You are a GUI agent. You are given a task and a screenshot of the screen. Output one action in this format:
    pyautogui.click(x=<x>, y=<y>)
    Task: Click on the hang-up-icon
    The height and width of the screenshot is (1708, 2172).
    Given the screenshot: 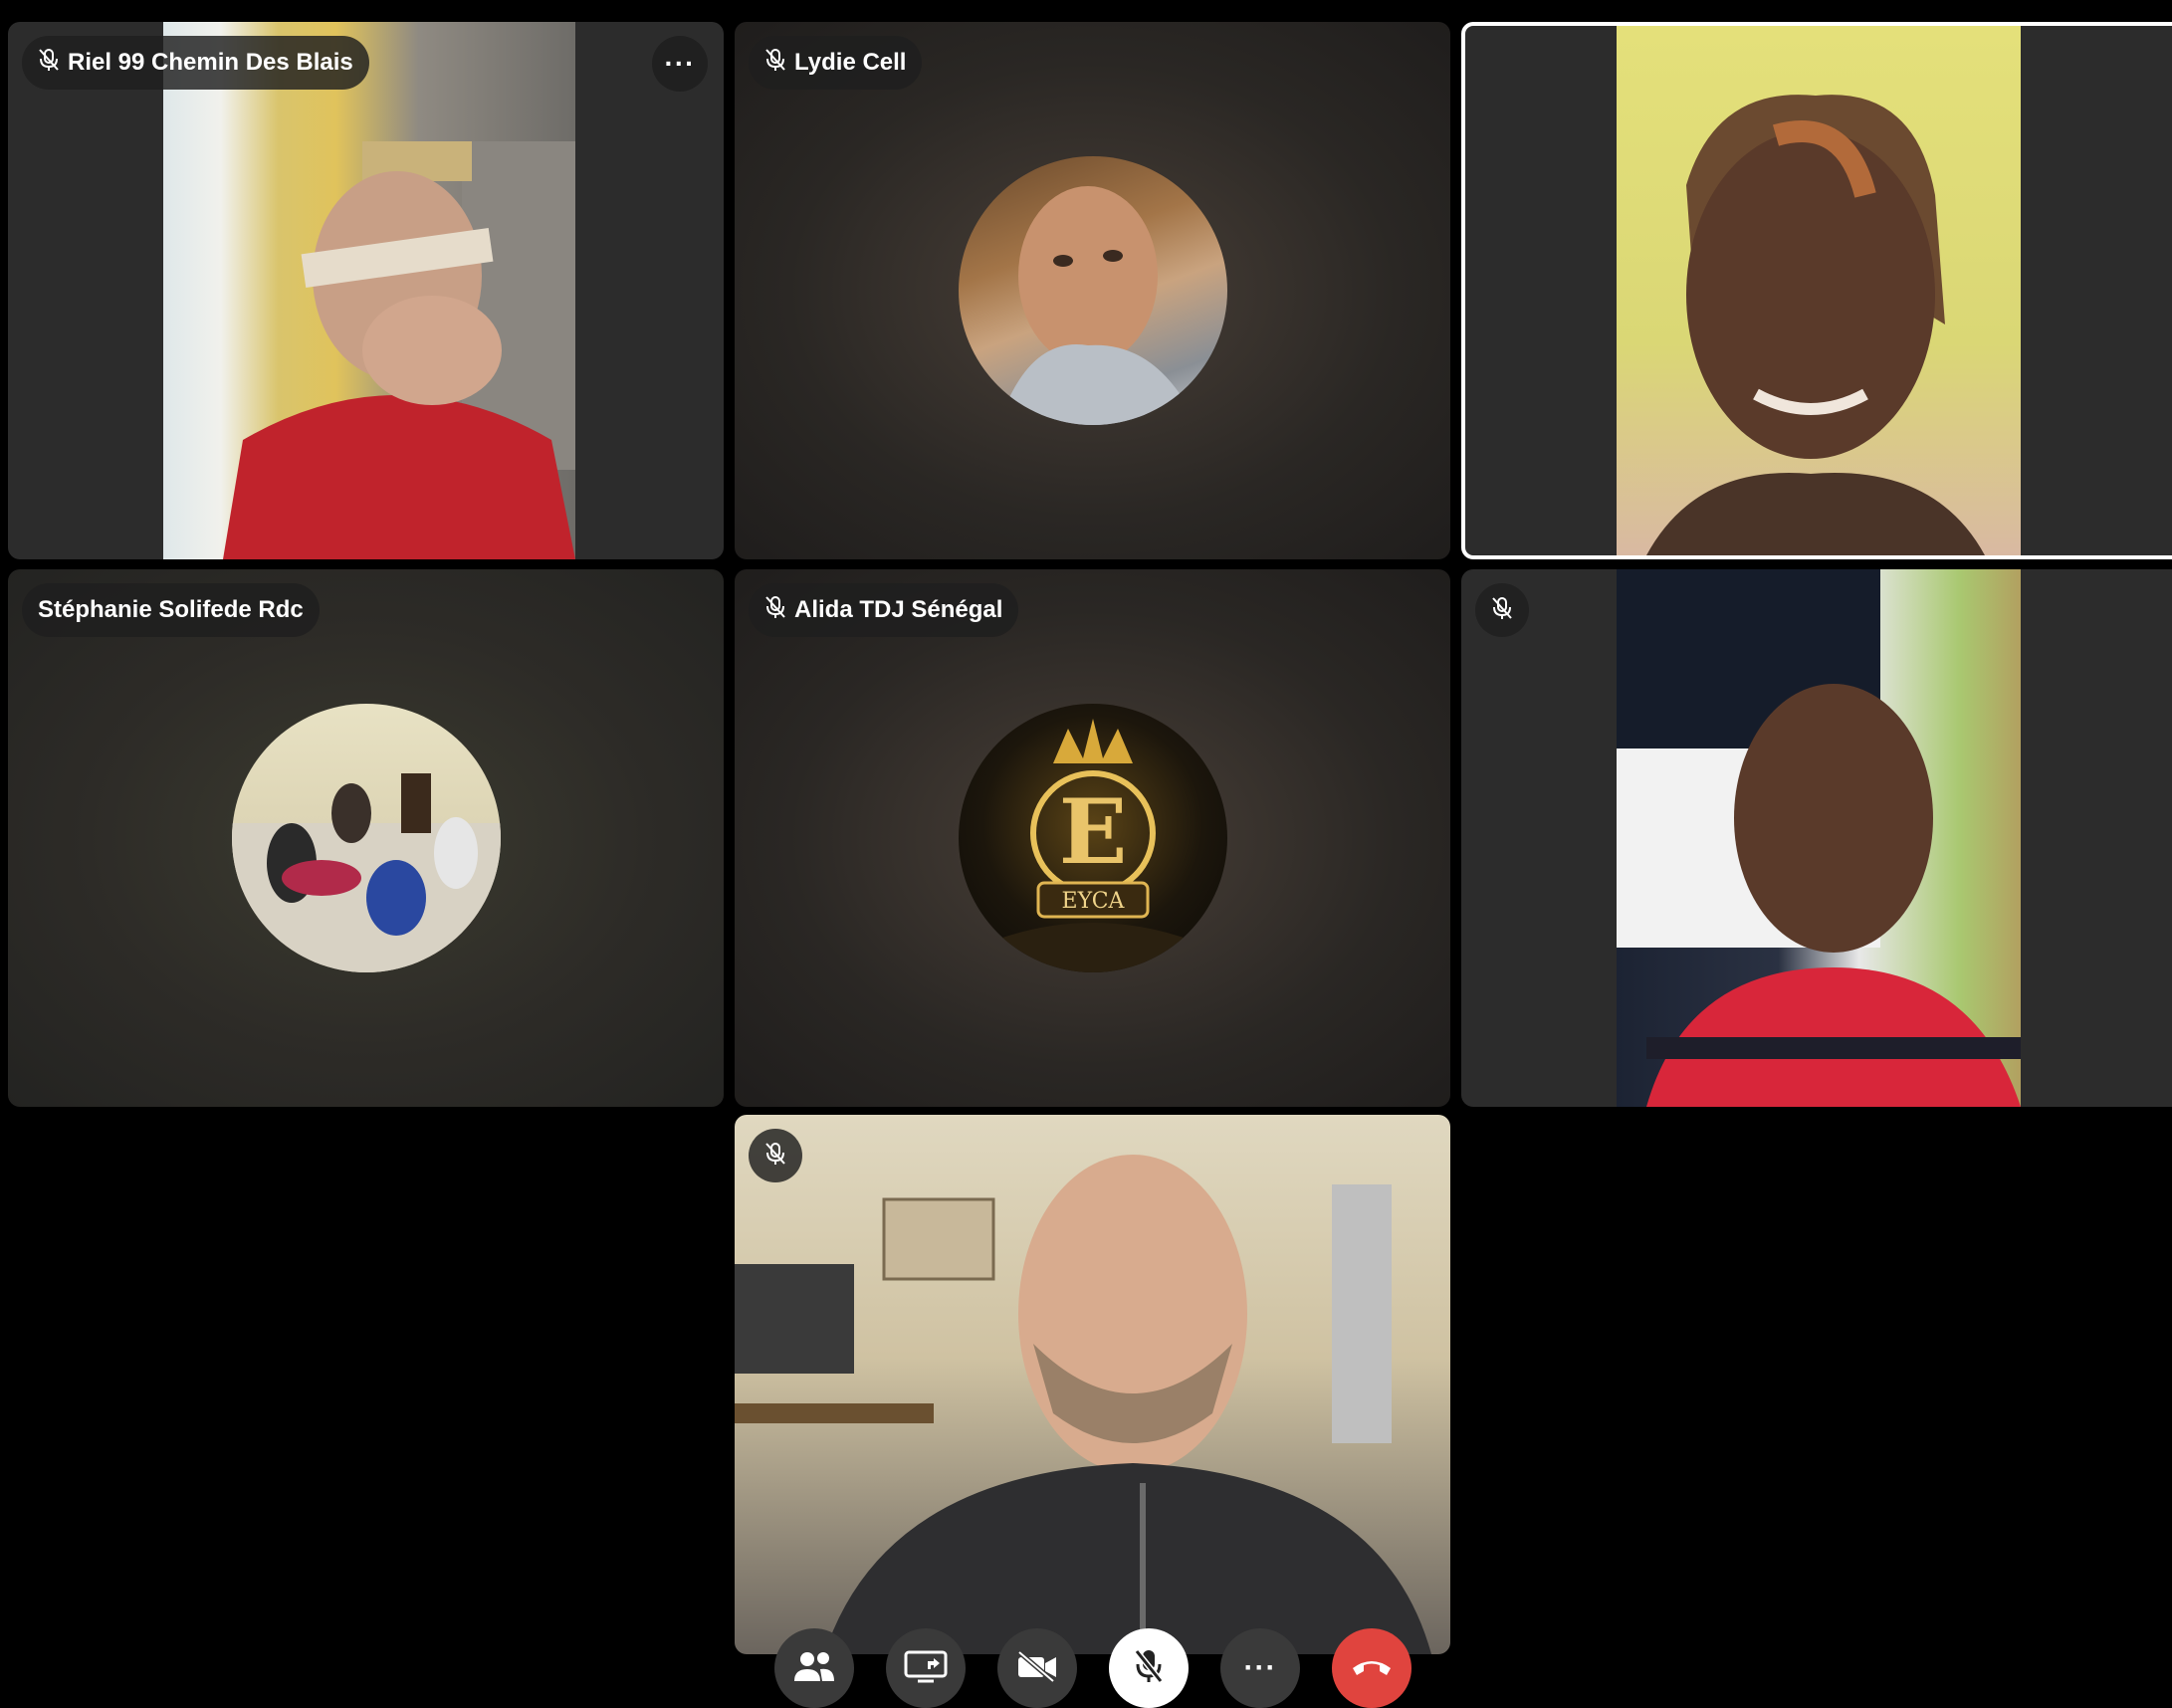 What is the action you would take?
    pyautogui.click(x=1372, y=1668)
    